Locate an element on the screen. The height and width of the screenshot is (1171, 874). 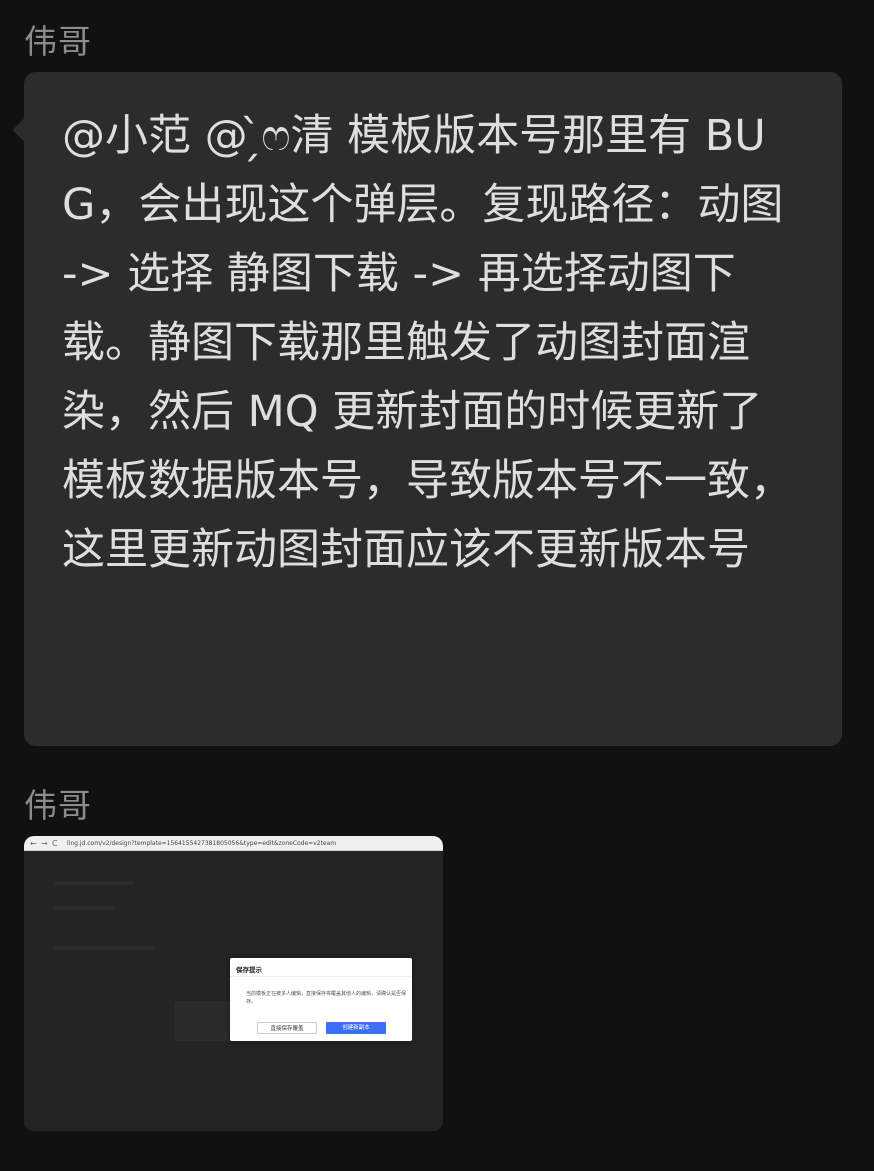
dialog-message: 当前模板正在被多人编辑，直接保存将覆盖其他人的编辑，请确认是否保存。 is located at coordinates (326, 998).